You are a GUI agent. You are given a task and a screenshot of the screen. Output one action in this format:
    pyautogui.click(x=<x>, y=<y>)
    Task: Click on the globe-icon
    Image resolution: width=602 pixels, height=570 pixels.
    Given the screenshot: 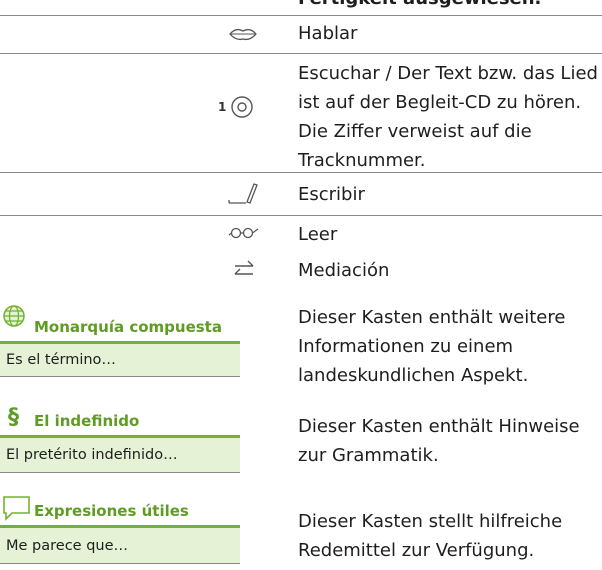 What is the action you would take?
    pyautogui.click(x=14, y=316)
    